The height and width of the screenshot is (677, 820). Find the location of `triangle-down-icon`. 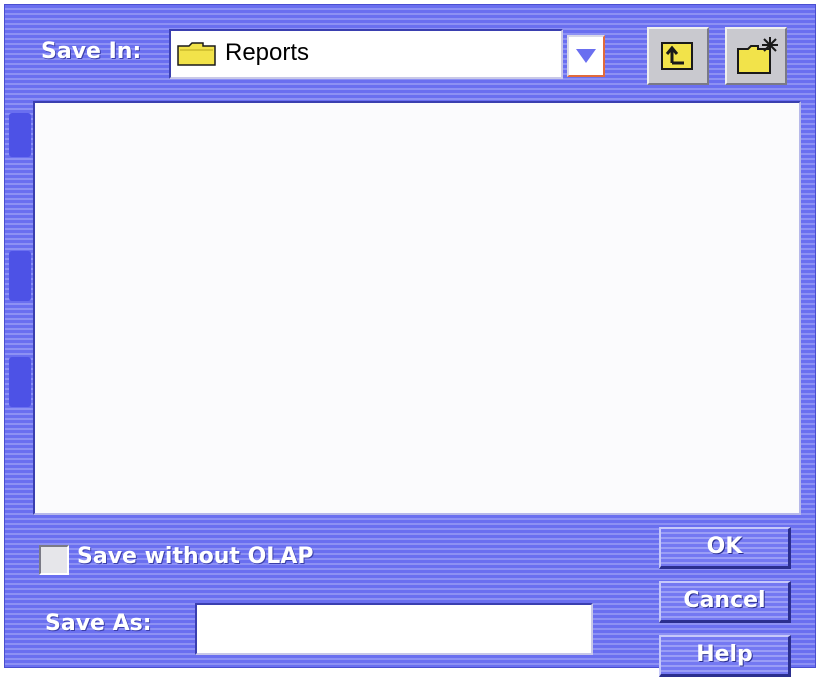

triangle-down-icon is located at coordinates (586, 56).